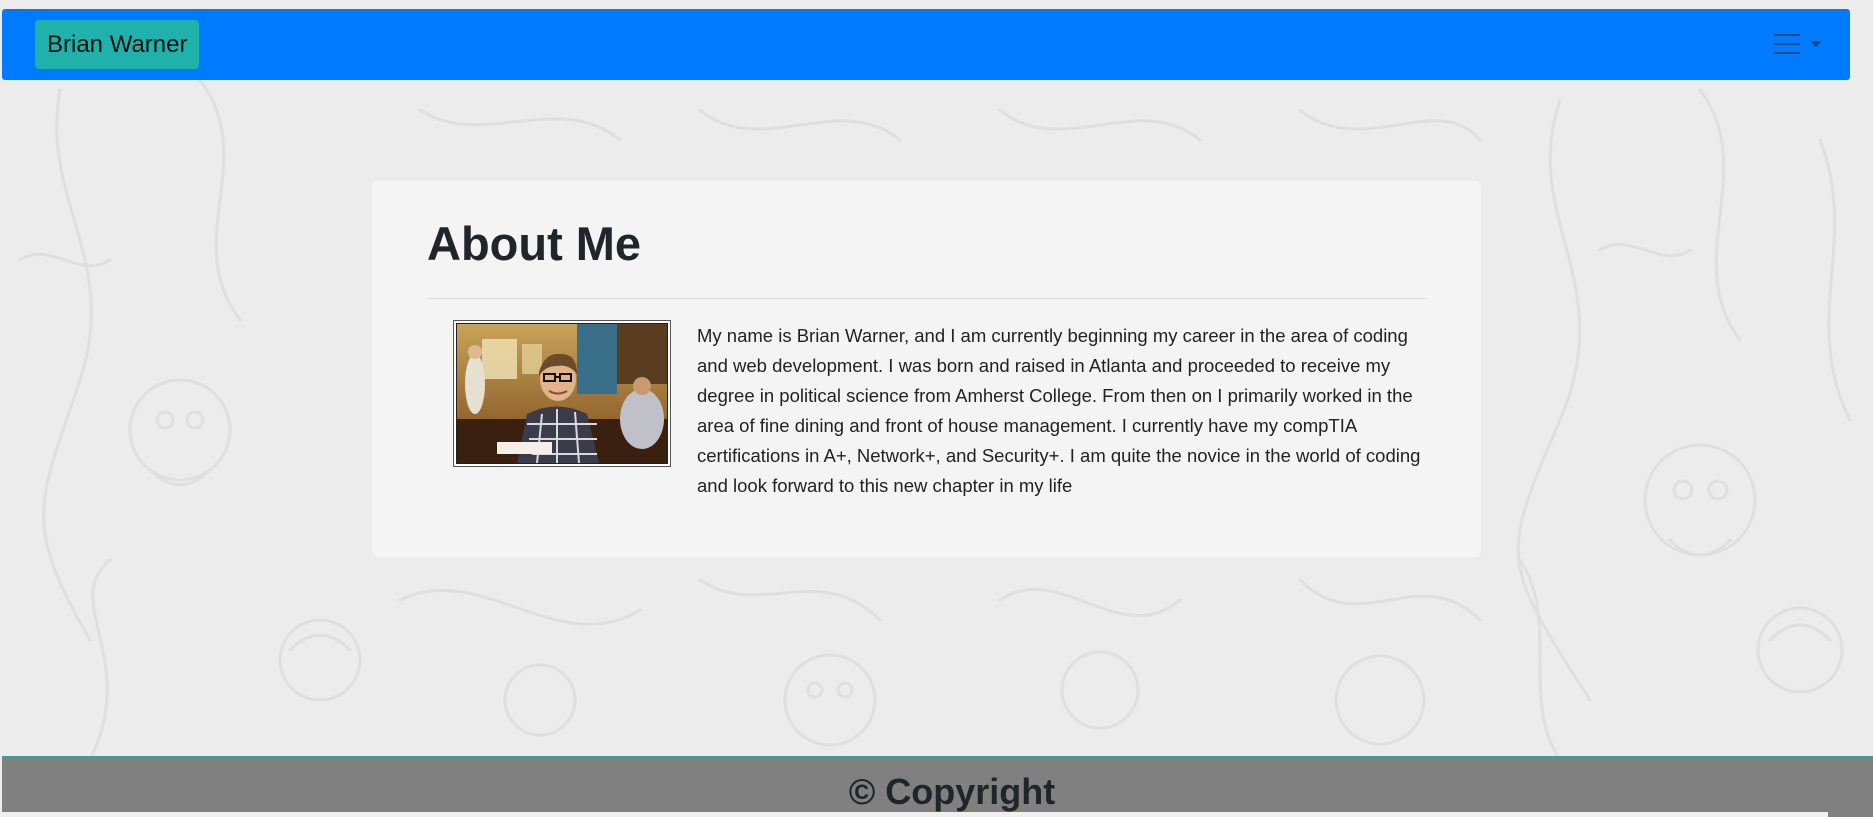 The image size is (1873, 817). Describe the element at coordinates (562, 393) in the screenshot. I see `profile-photo` at that location.